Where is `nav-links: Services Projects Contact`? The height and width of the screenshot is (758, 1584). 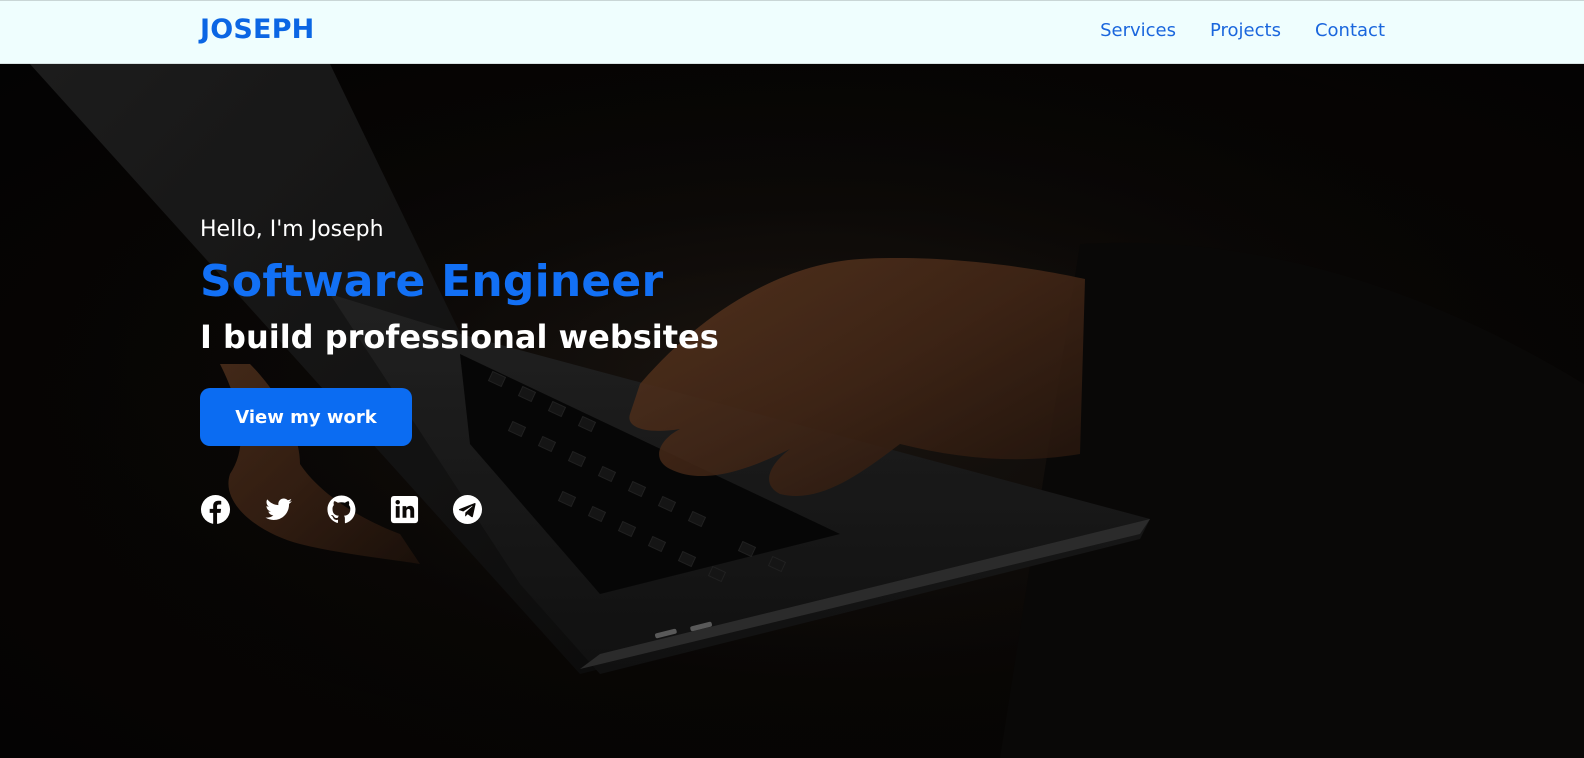 nav-links: Services Projects Contact is located at coordinates (1242, 30).